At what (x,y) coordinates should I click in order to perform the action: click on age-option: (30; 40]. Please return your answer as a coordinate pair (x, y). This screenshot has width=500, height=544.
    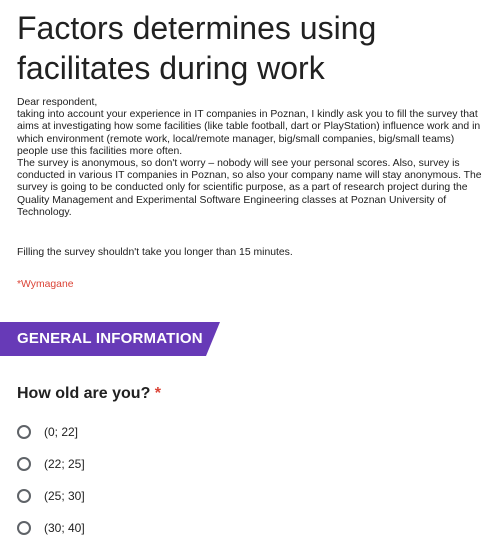
    Looking at the image, I should click on (167, 528).